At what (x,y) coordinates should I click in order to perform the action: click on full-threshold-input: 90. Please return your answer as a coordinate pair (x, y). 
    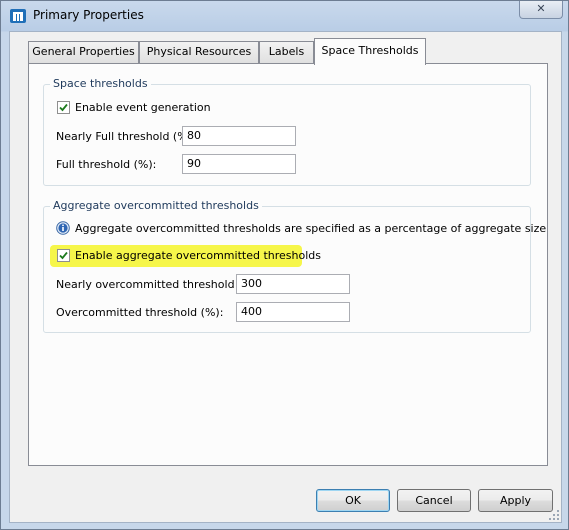
    Looking at the image, I should click on (239, 164).